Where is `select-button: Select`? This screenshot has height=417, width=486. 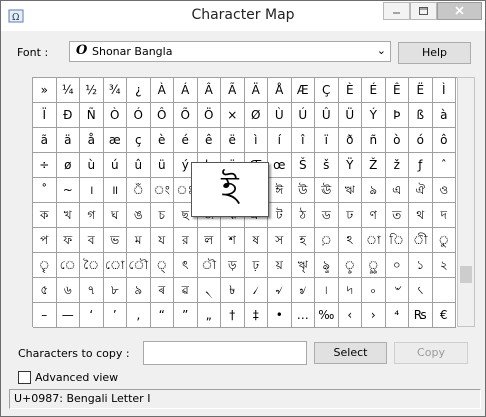
select-button: Select is located at coordinates (350, 353).